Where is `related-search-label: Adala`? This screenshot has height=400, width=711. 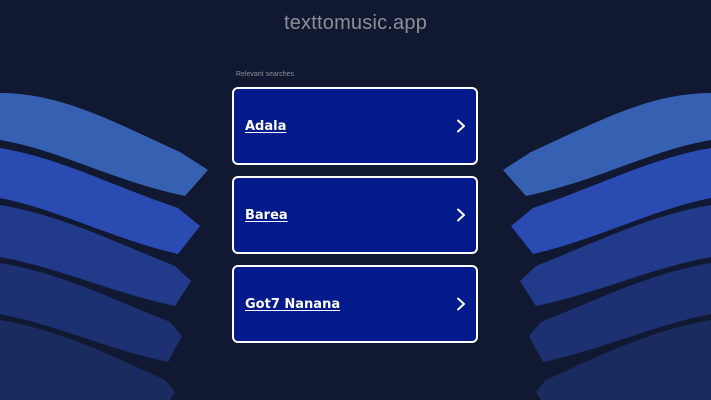 related-search-label: Adala is located at coordinates (266, 126).